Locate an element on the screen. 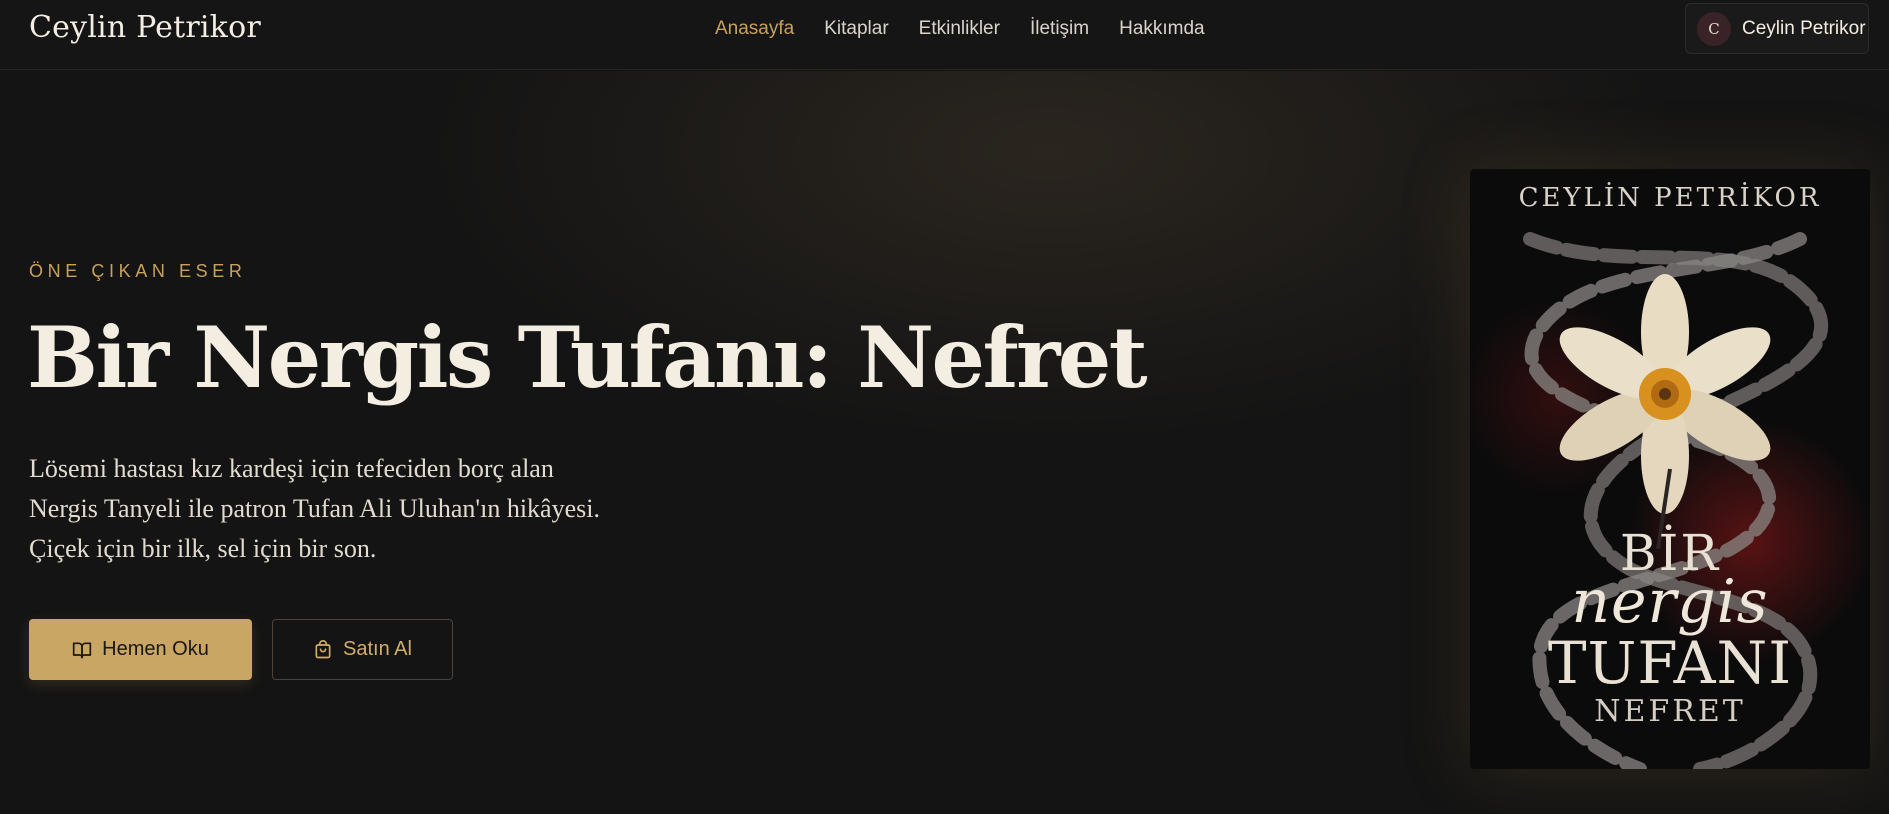  read-now-label: Hemen Oku is located at coordinates (155, 649).